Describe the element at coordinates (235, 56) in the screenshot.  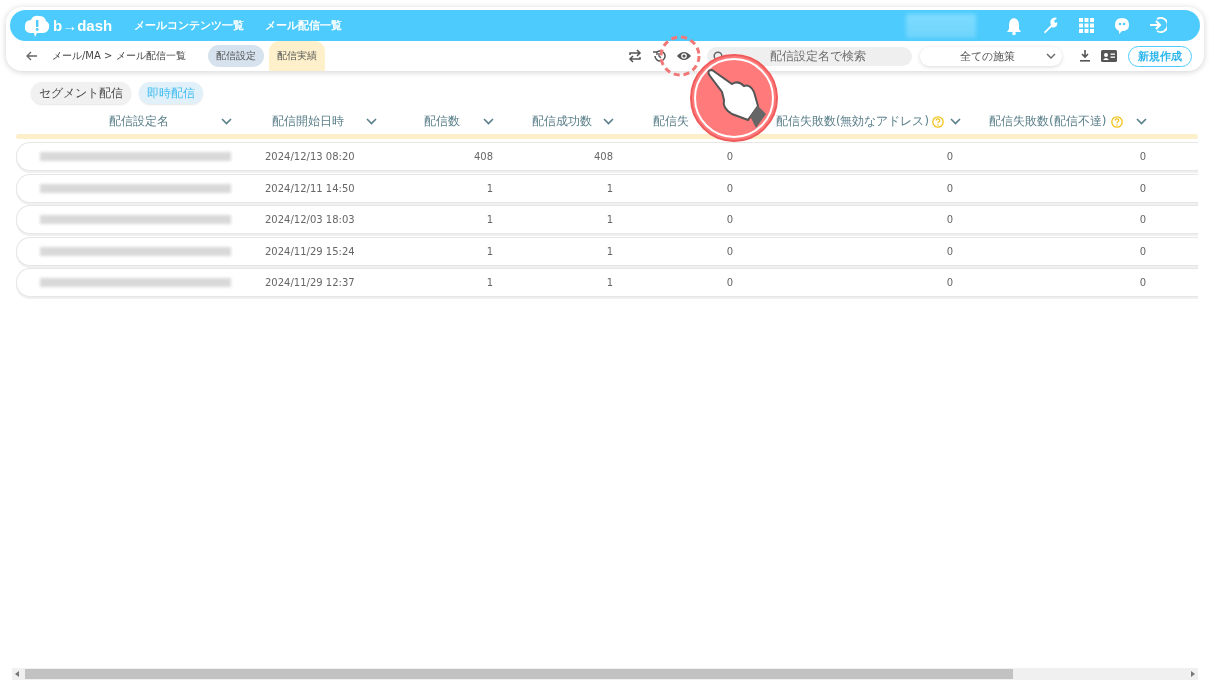
I see `tab: 配信設定` at that location.